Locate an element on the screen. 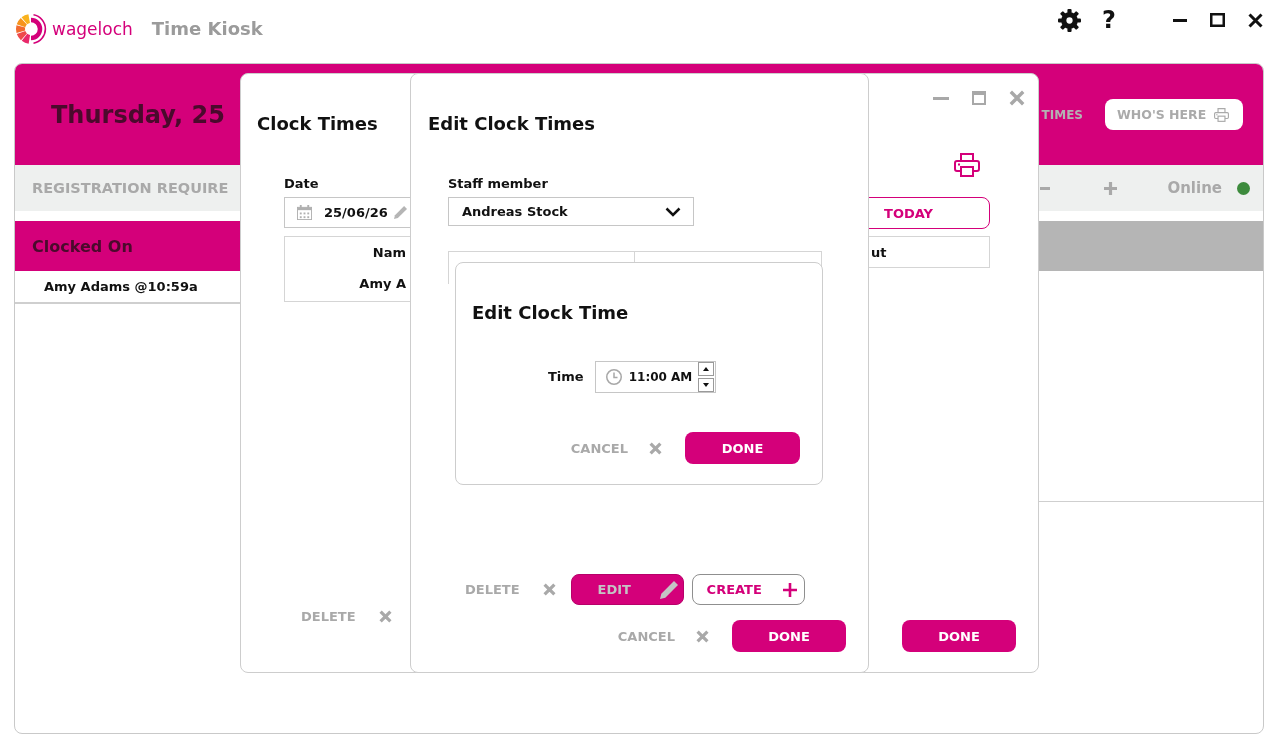  registration-label: REGISTRATION REQUIRE is located at coordinates (130, 188).